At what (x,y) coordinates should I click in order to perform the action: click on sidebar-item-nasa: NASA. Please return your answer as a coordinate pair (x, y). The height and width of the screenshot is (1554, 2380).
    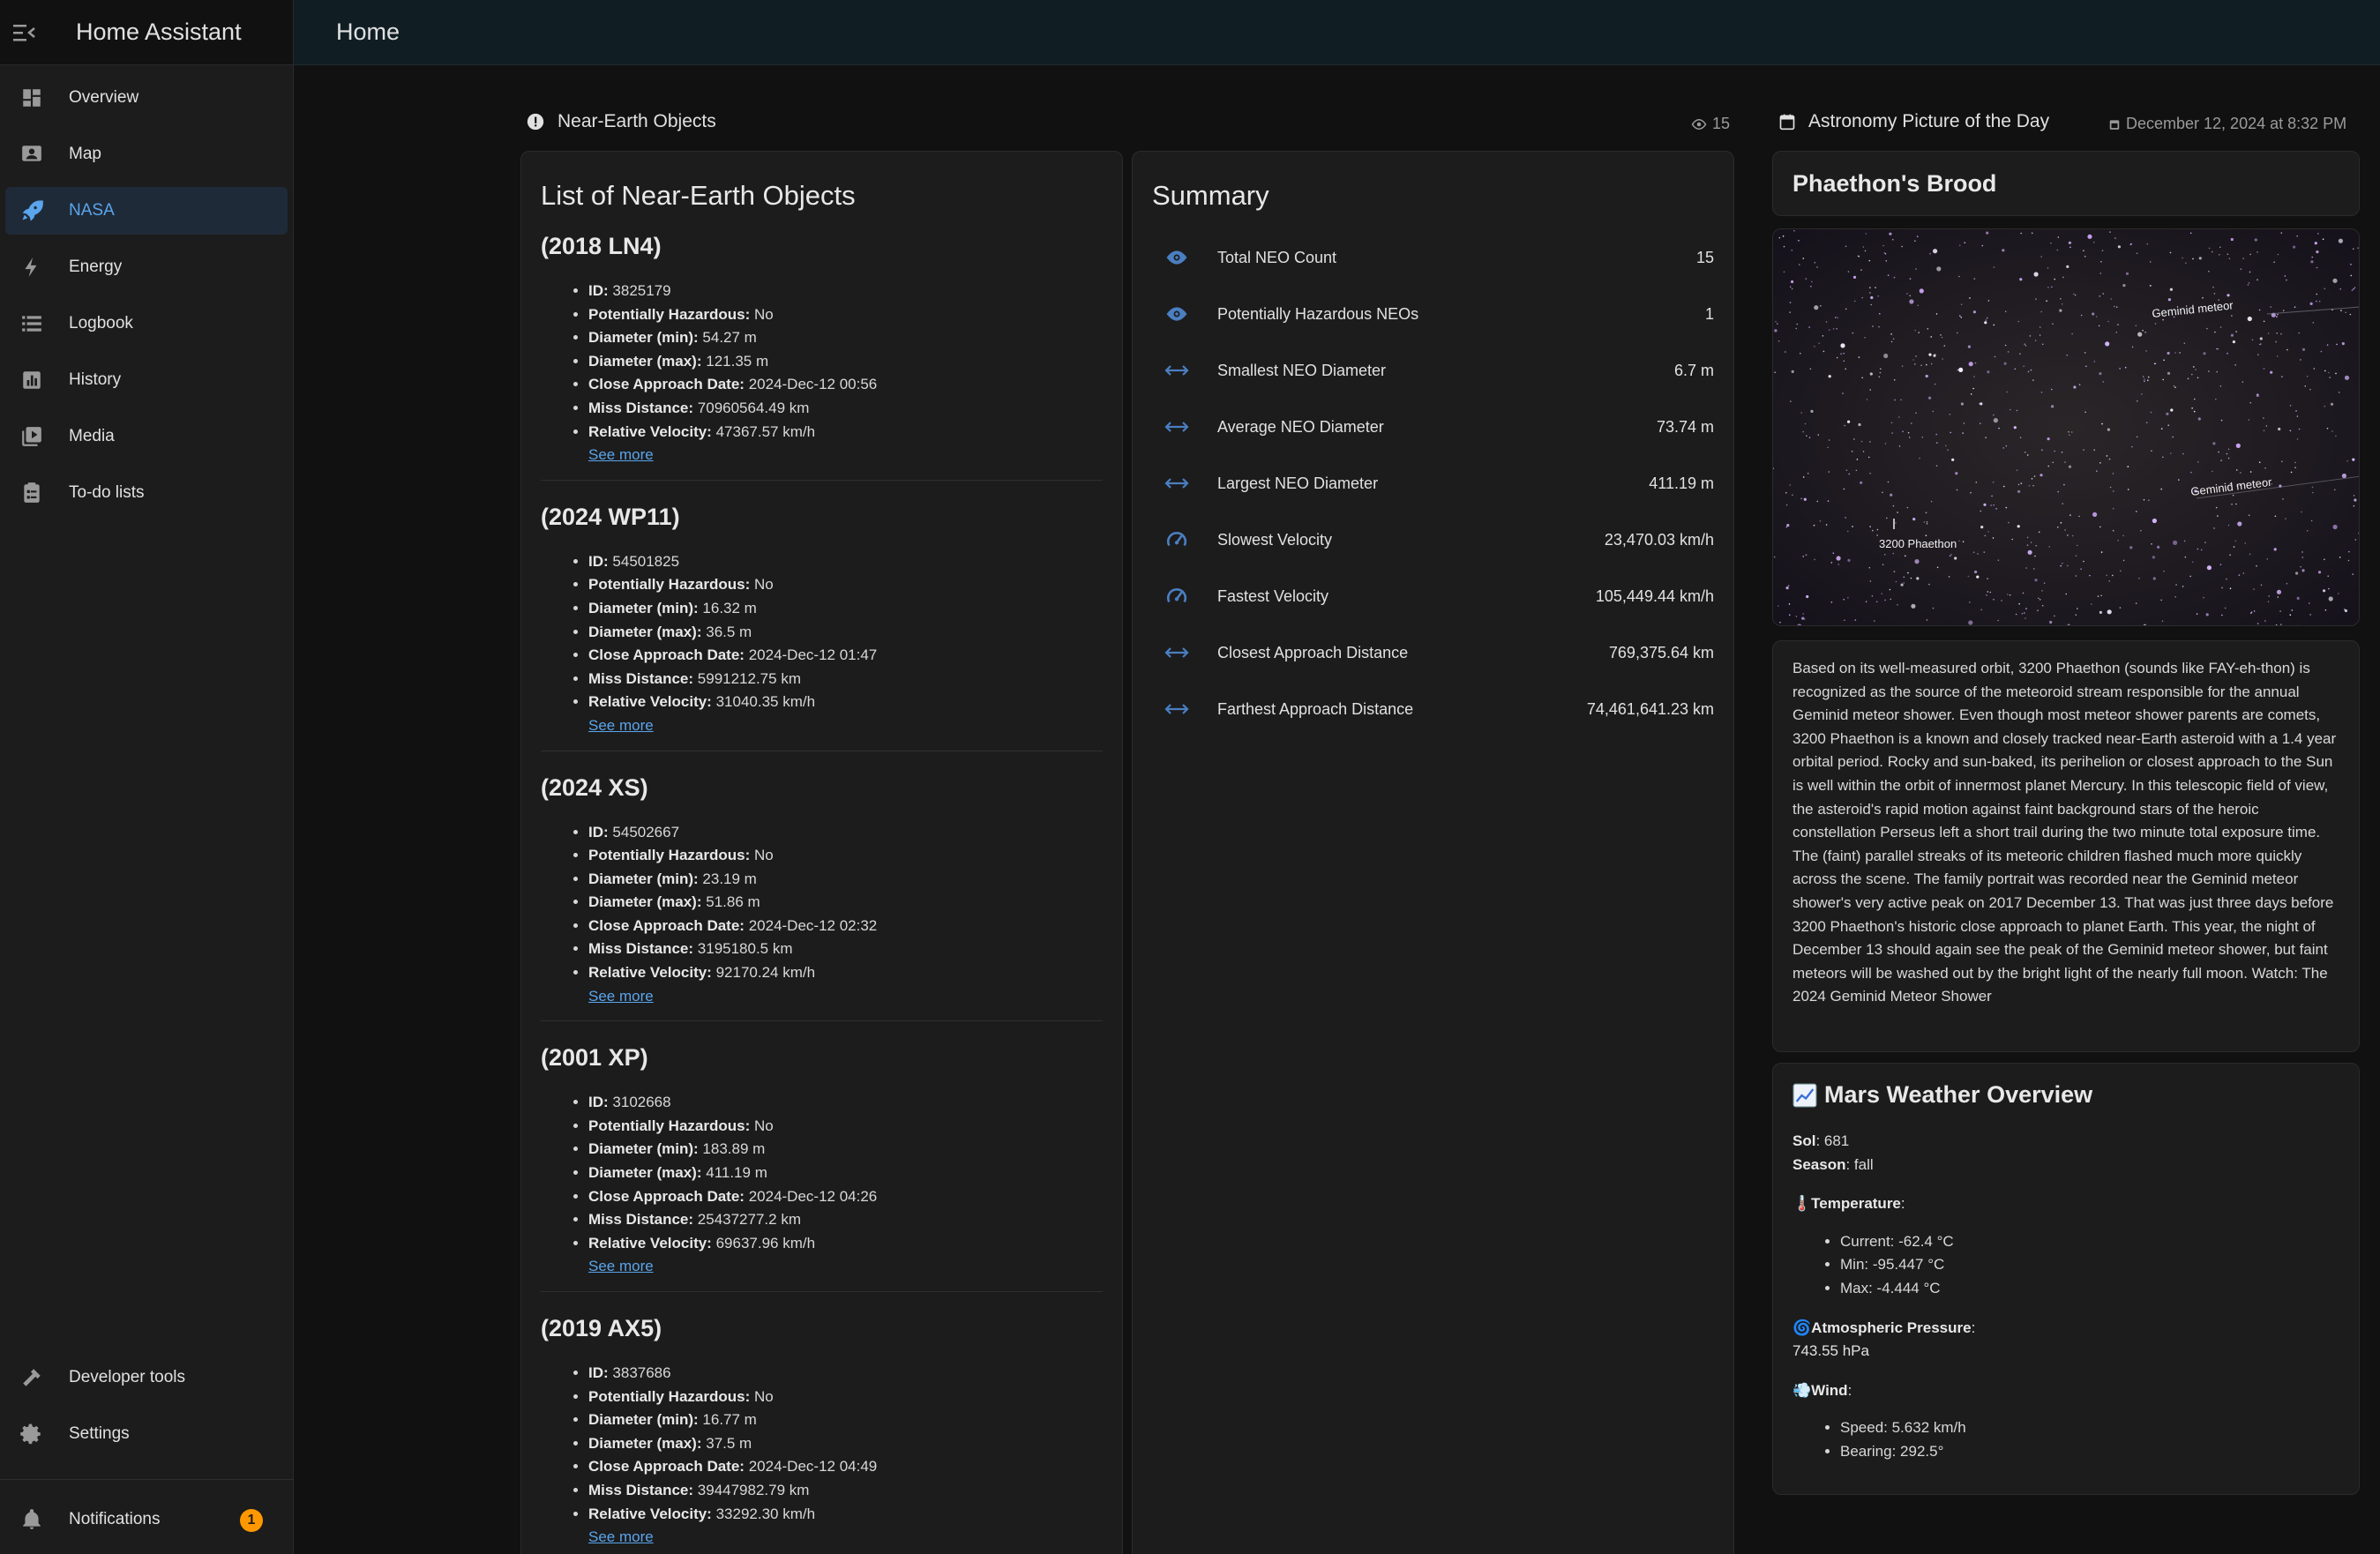
    Looking at the image, I should click on (147, 211).